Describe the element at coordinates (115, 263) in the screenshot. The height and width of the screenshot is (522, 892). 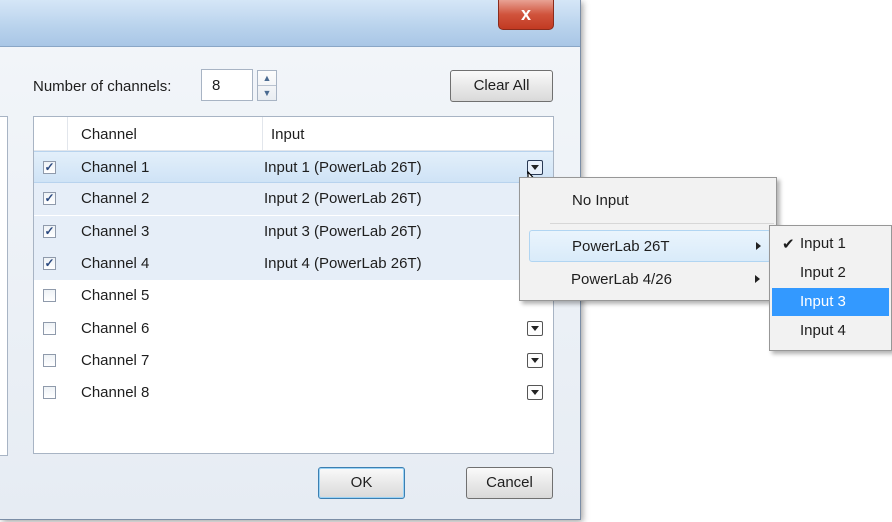
I see `channel-name: Channel 4` at that location.